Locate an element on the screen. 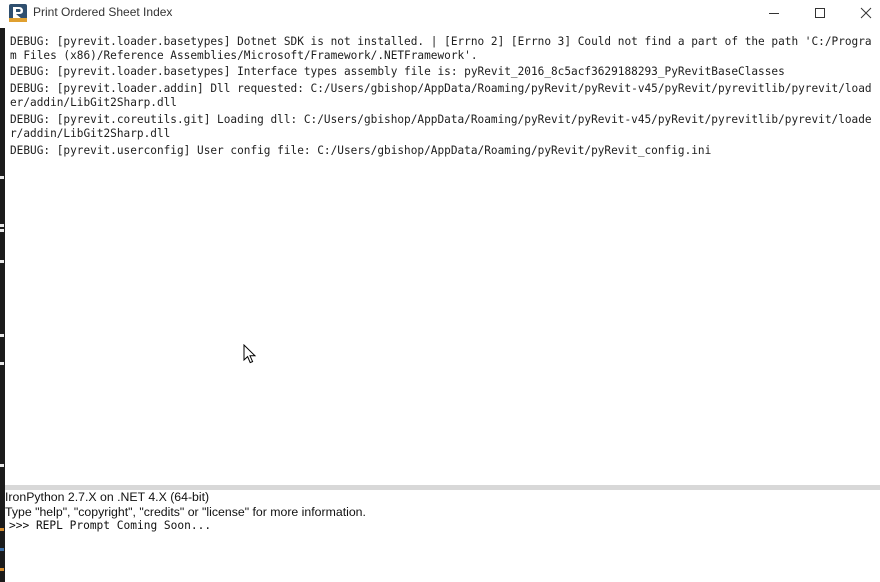  title-bar: Print Ordered Sheet Index is located at coordinates (440, 14).